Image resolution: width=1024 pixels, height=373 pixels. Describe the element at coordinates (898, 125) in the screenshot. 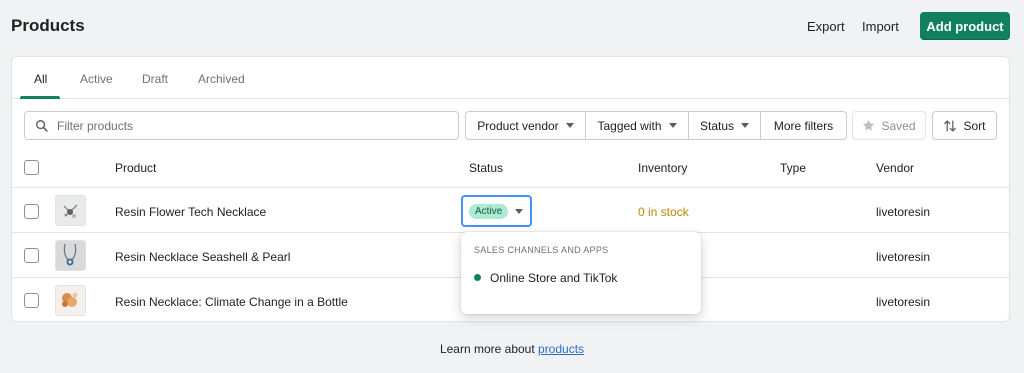

I see `saved-label: Saved` at that location.